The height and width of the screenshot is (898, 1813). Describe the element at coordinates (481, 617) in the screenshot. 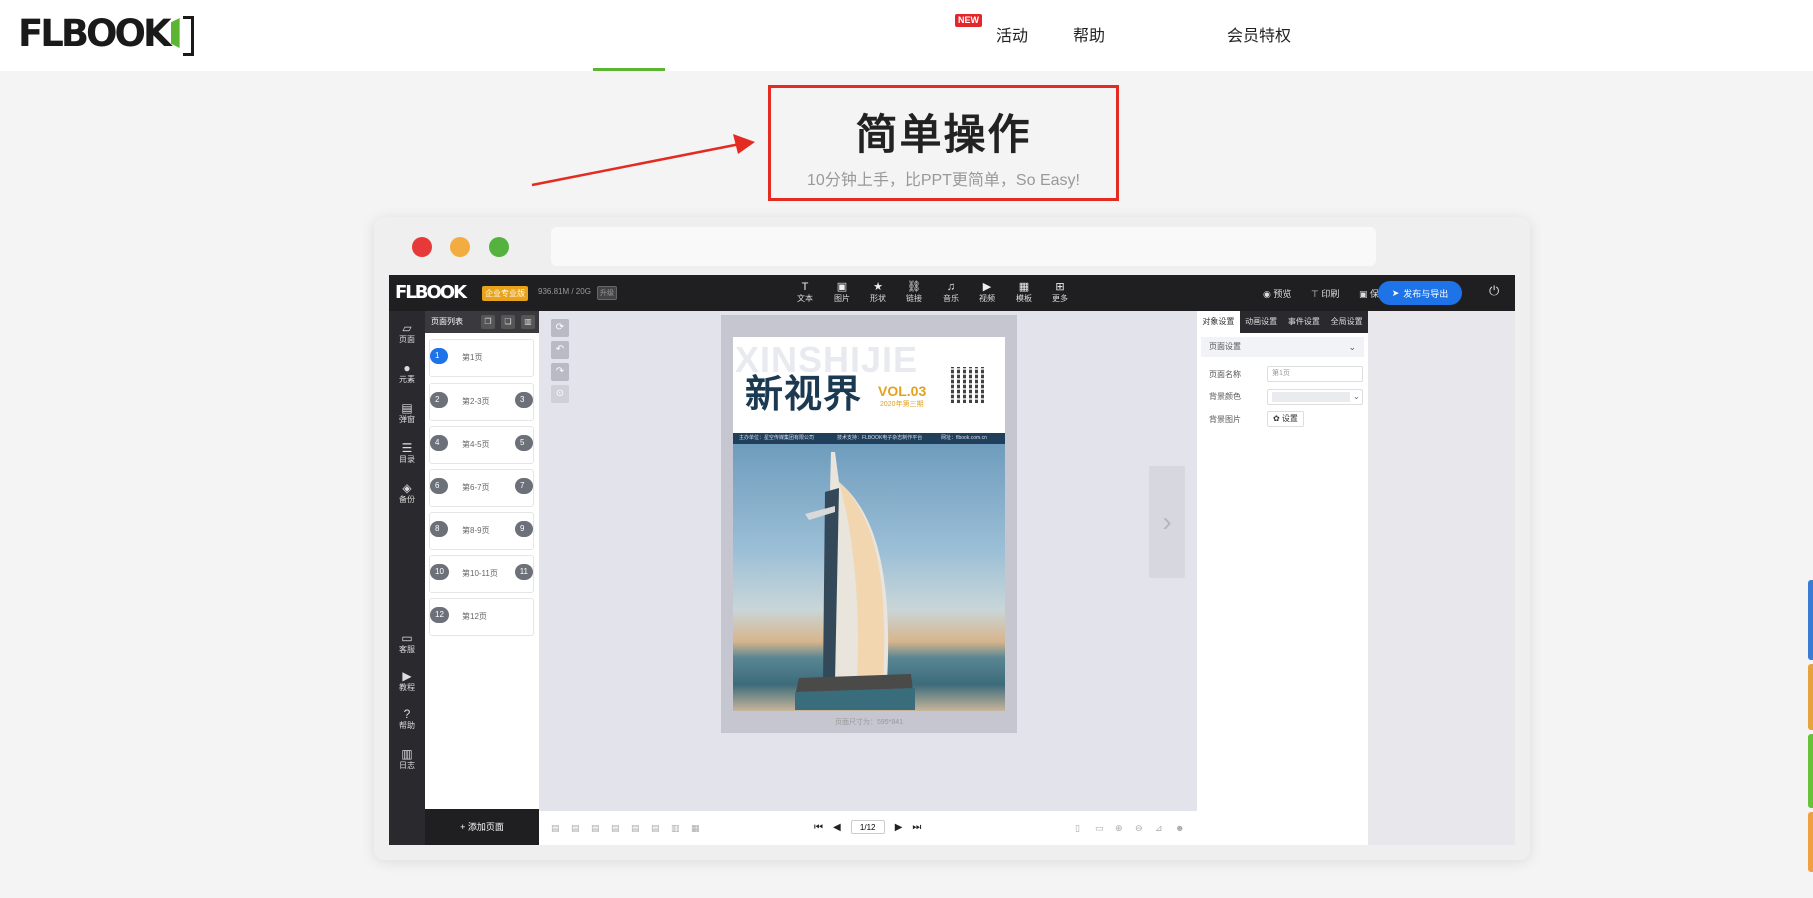

I see `page-thumb-12: 12 第12页` at that location.